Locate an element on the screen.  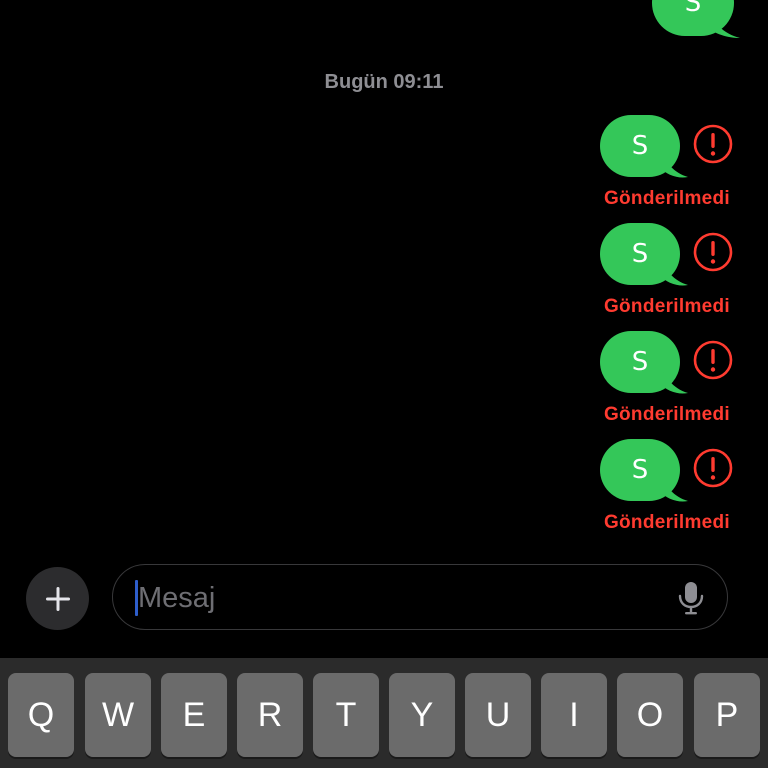
key-r: R is located at coordinates (270, 715).